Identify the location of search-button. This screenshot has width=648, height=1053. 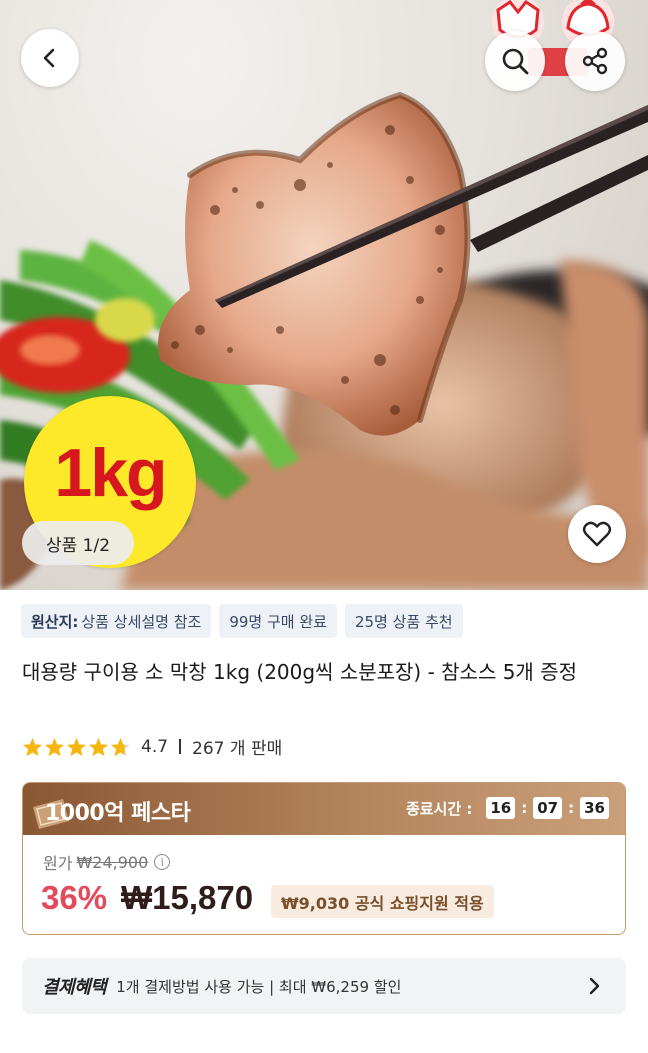
(515, 61).